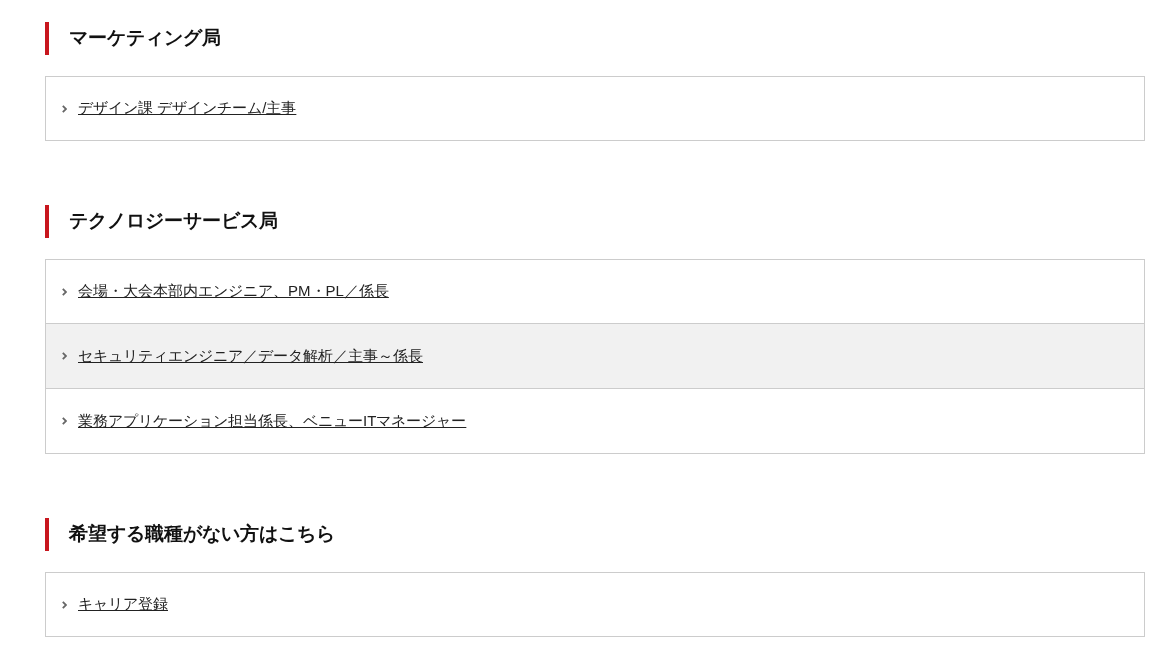  I want to click on job-link: デザイン課 デザインチーム/主事, so click(187, 108).